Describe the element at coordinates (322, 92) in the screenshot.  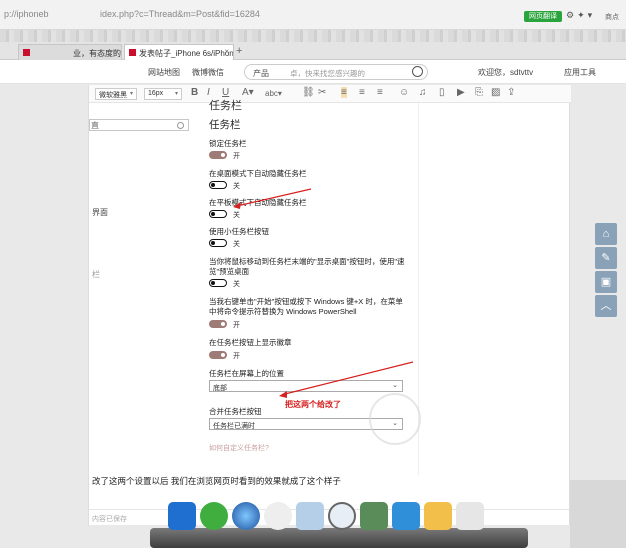
I see `unlink-icon: ✂` at that location.